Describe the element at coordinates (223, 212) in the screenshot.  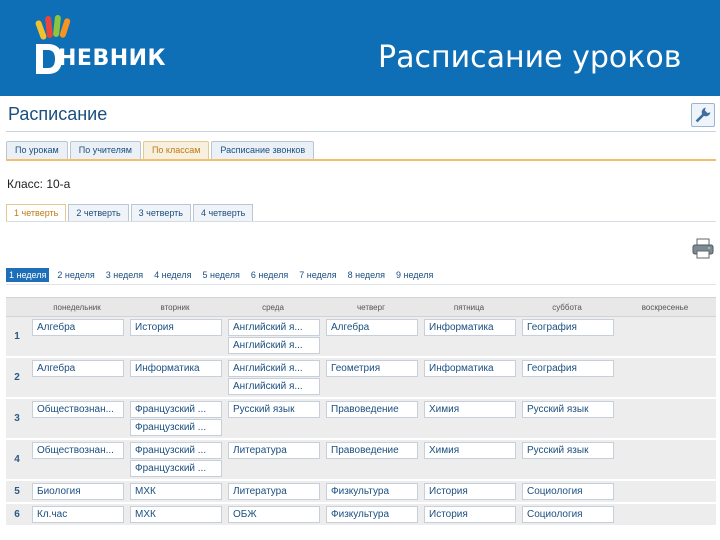
I see `tab-quarter-4: 4 четверть` at that location.